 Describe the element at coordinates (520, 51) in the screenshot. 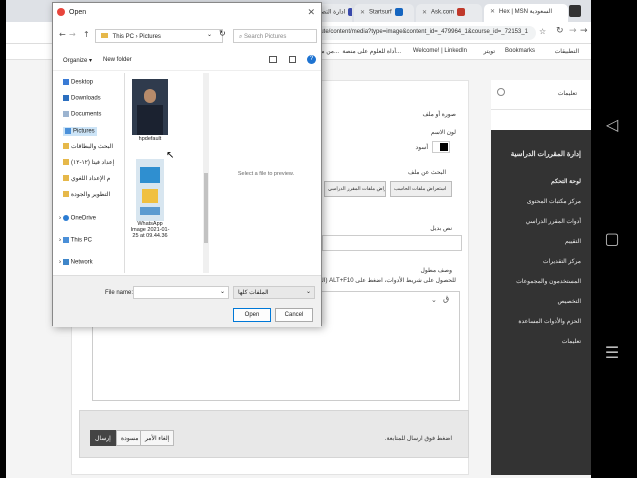

I see `bookmark-folder: Bookmarks` at that location.